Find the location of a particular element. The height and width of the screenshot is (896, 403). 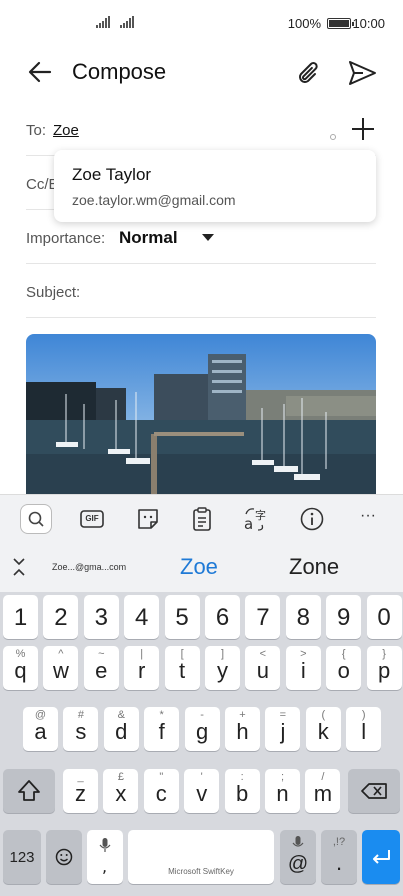

key-i: > i is located at coordinates (303, 668).